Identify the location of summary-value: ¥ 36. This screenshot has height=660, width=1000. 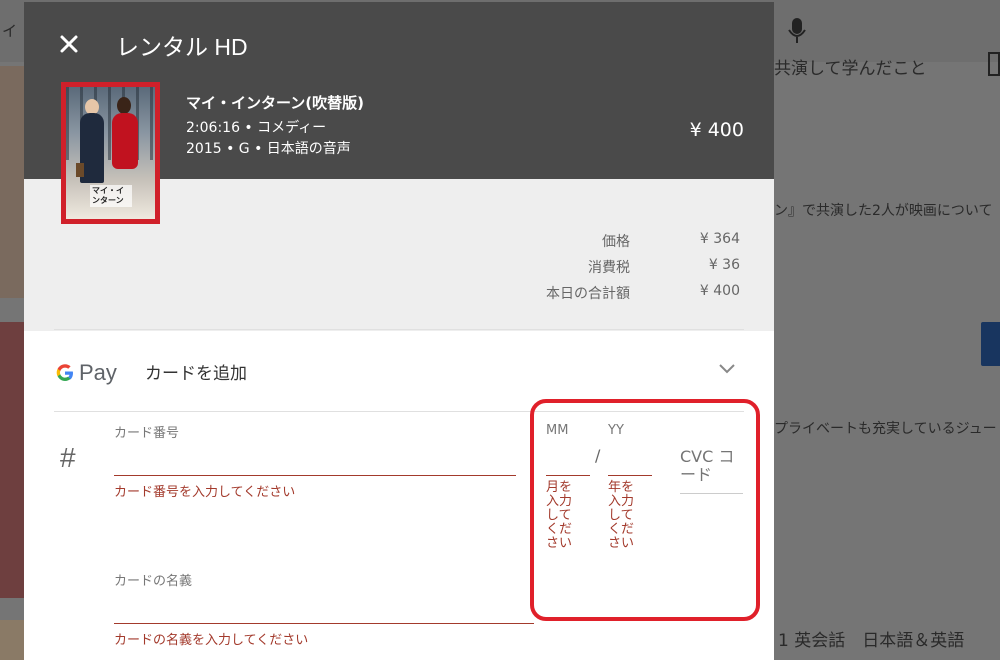
(724, 265).